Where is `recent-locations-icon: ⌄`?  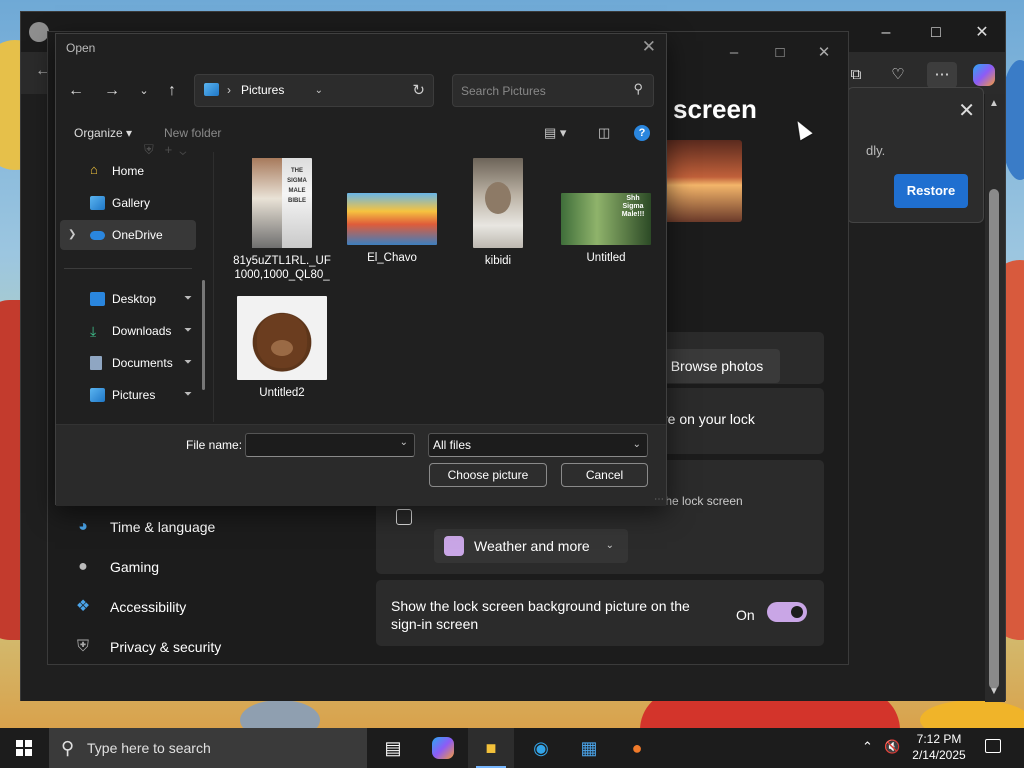 recent-locations-icon: ⌄ is located at coordinates (144, 91).